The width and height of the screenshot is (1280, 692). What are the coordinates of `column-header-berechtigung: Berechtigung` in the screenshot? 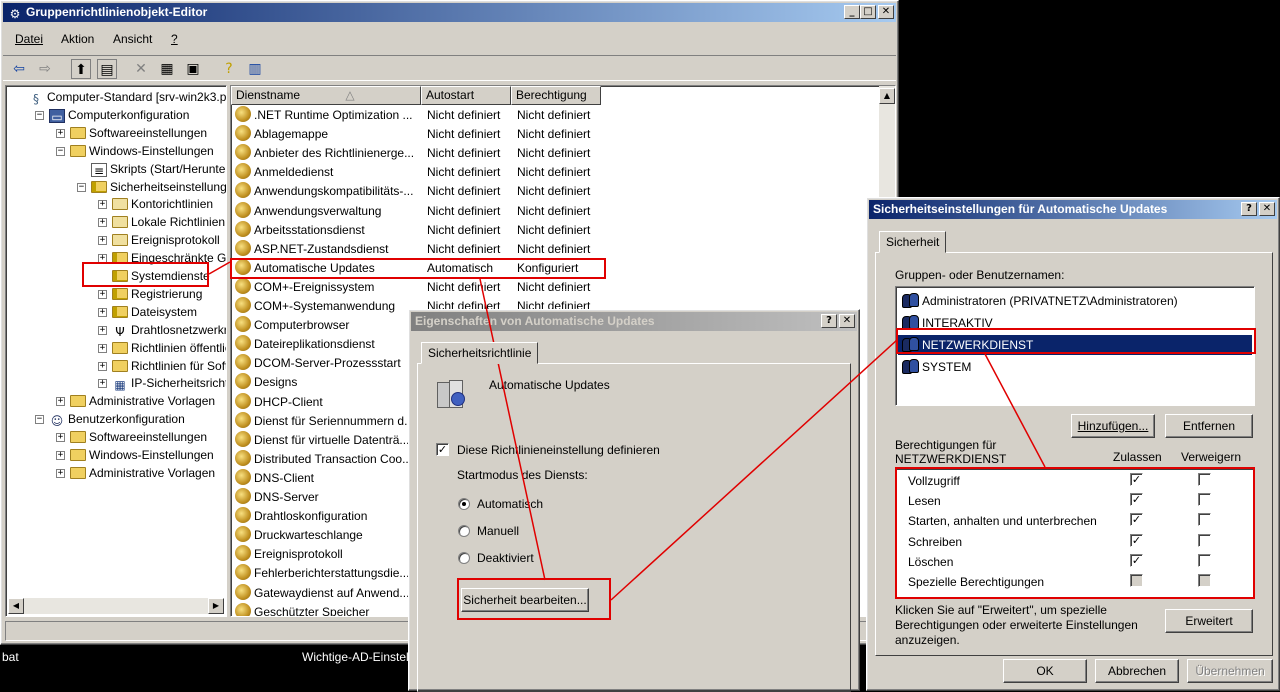 It's located at (556, 95).